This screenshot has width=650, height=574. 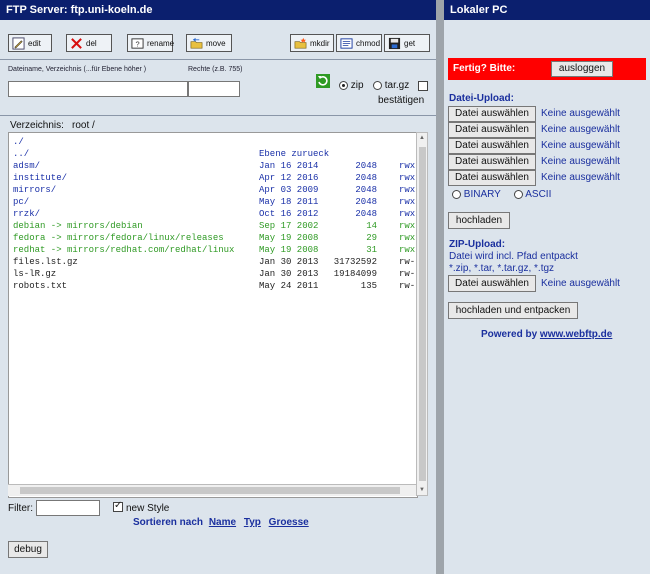 I want to click on done-label: Fertig? Bitte:, so click(x=484, y=68).